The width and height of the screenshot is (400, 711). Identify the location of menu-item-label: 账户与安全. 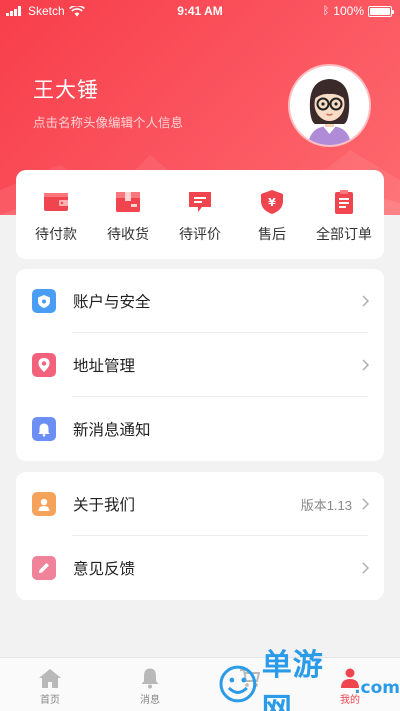
(112, 302).